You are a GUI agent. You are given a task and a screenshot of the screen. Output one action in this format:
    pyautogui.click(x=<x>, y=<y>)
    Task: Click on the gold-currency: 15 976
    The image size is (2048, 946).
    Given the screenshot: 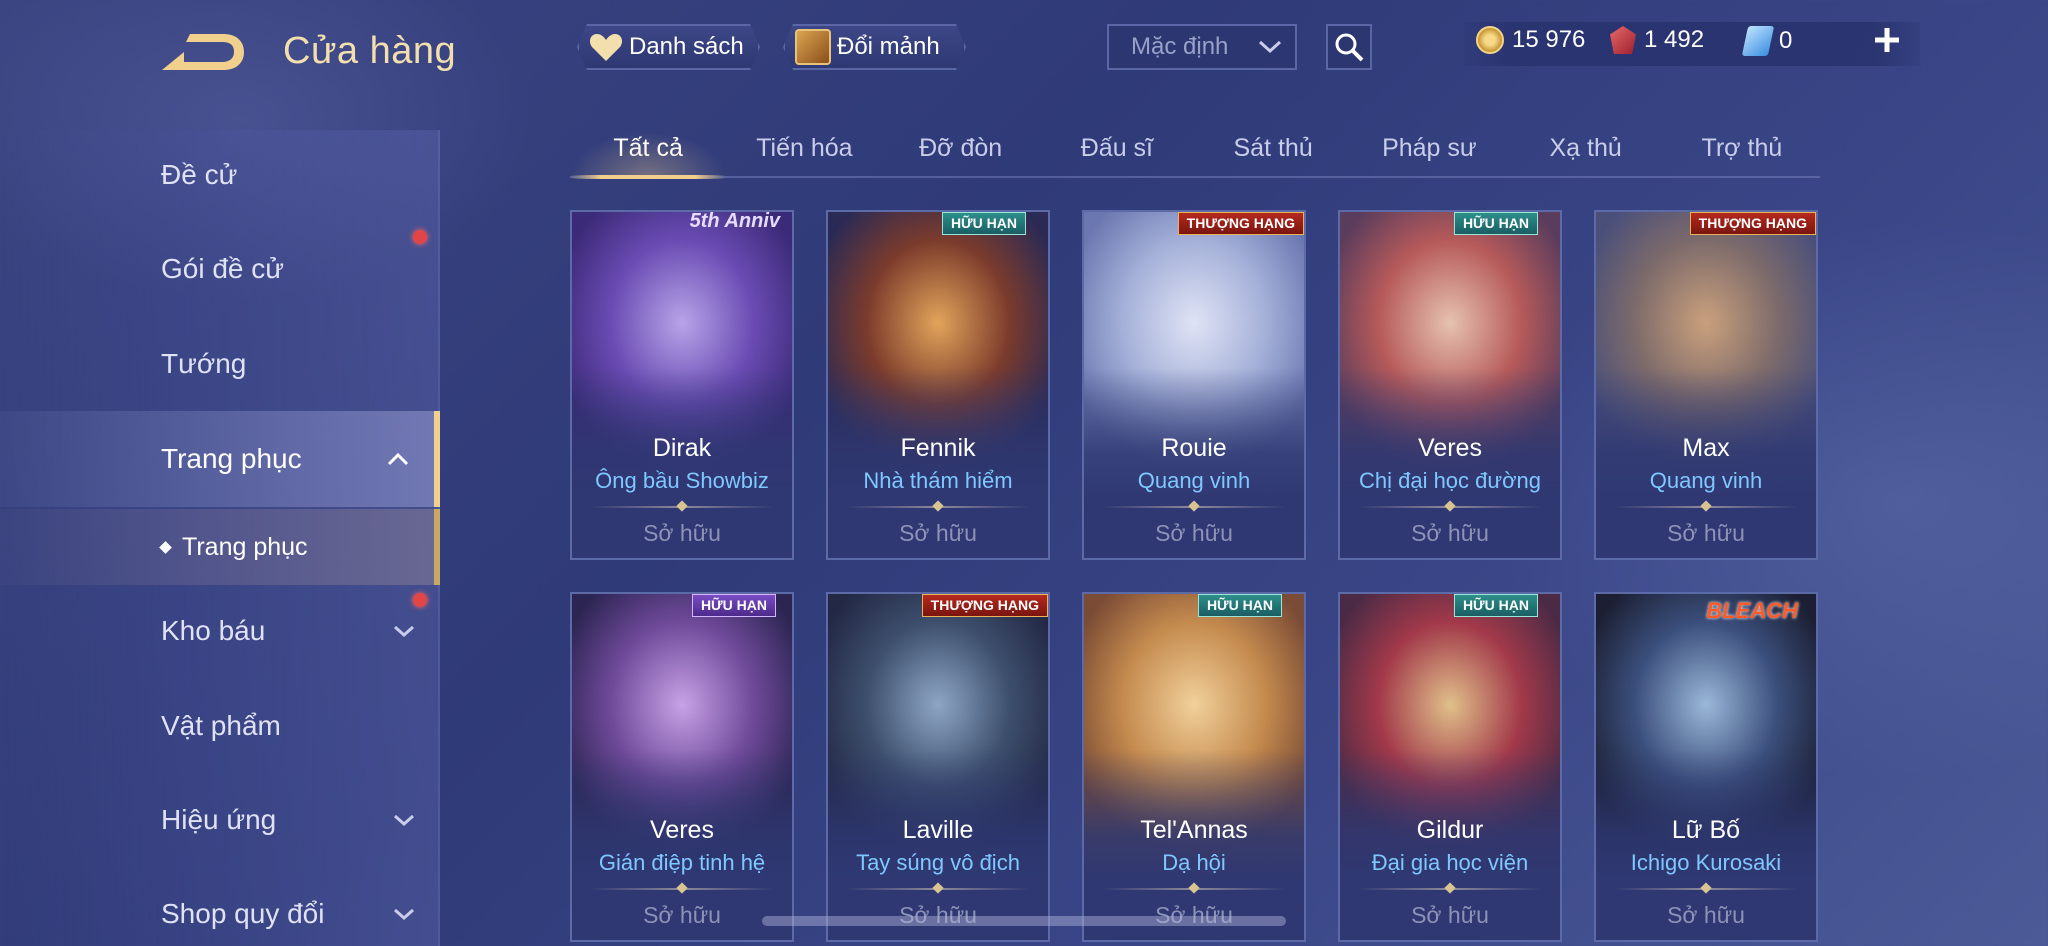 What is the action you would take?
    pyautogui.click(x=1530, y=40)
    